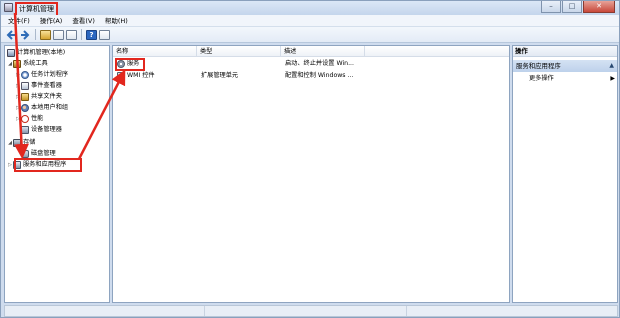 Image resolution: width=620 pixels, height=318 pixels. I want to click on properties-icon, so click(71, 34).